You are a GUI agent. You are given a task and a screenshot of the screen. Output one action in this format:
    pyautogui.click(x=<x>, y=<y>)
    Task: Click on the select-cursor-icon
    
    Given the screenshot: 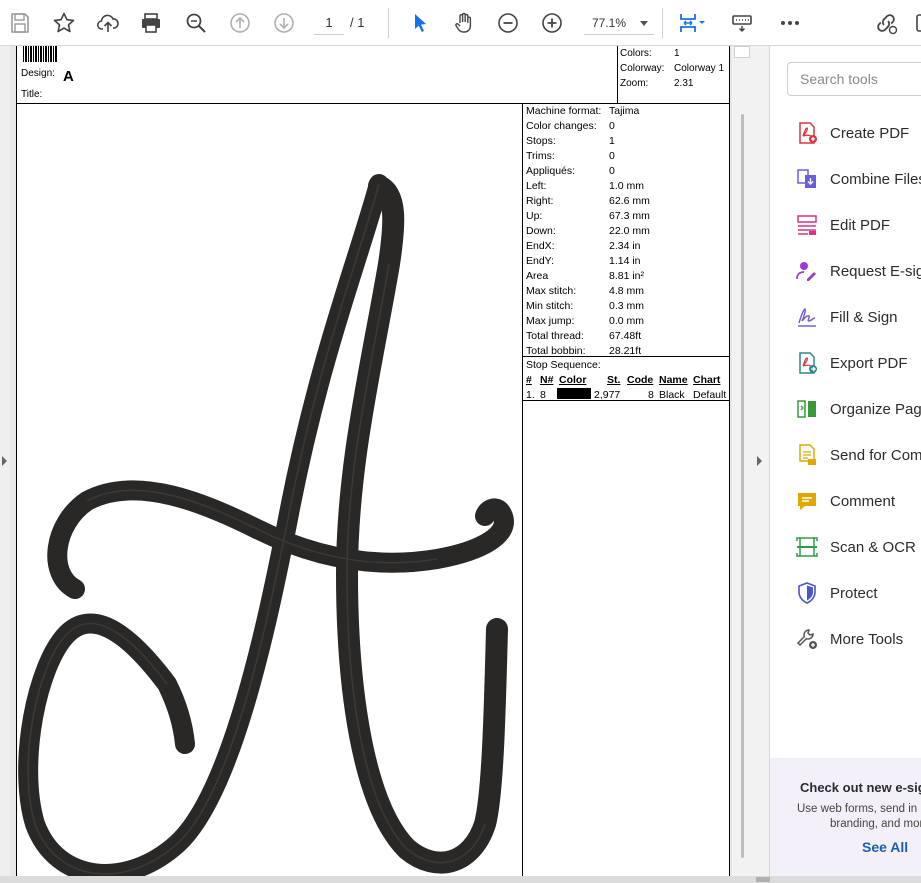 What is the action you would take?
    pyautogui.click(x=420, y=23)
    